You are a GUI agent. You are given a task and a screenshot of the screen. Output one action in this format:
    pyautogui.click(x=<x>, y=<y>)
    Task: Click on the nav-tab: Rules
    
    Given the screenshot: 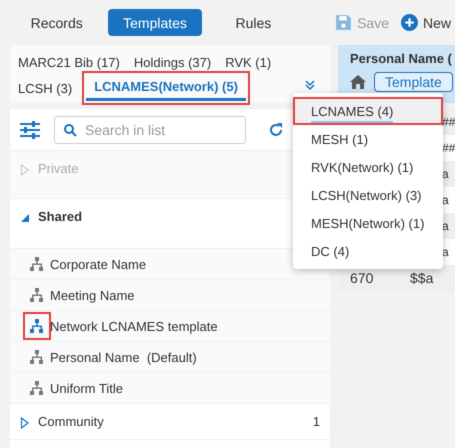 What is the action you would take?
    pyautogui.click(x=253, y=22)
    